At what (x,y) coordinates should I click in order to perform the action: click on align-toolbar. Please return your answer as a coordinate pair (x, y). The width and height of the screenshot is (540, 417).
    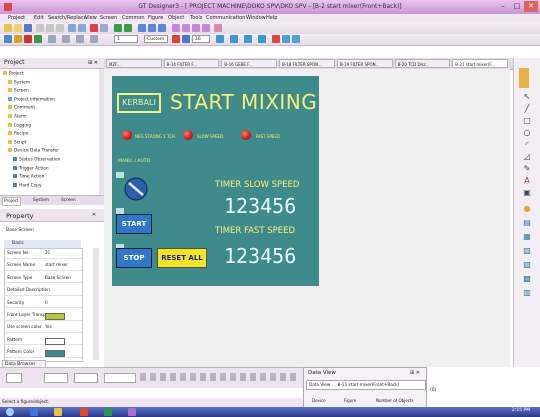
    Looking at the image, I should click on (220, 377).